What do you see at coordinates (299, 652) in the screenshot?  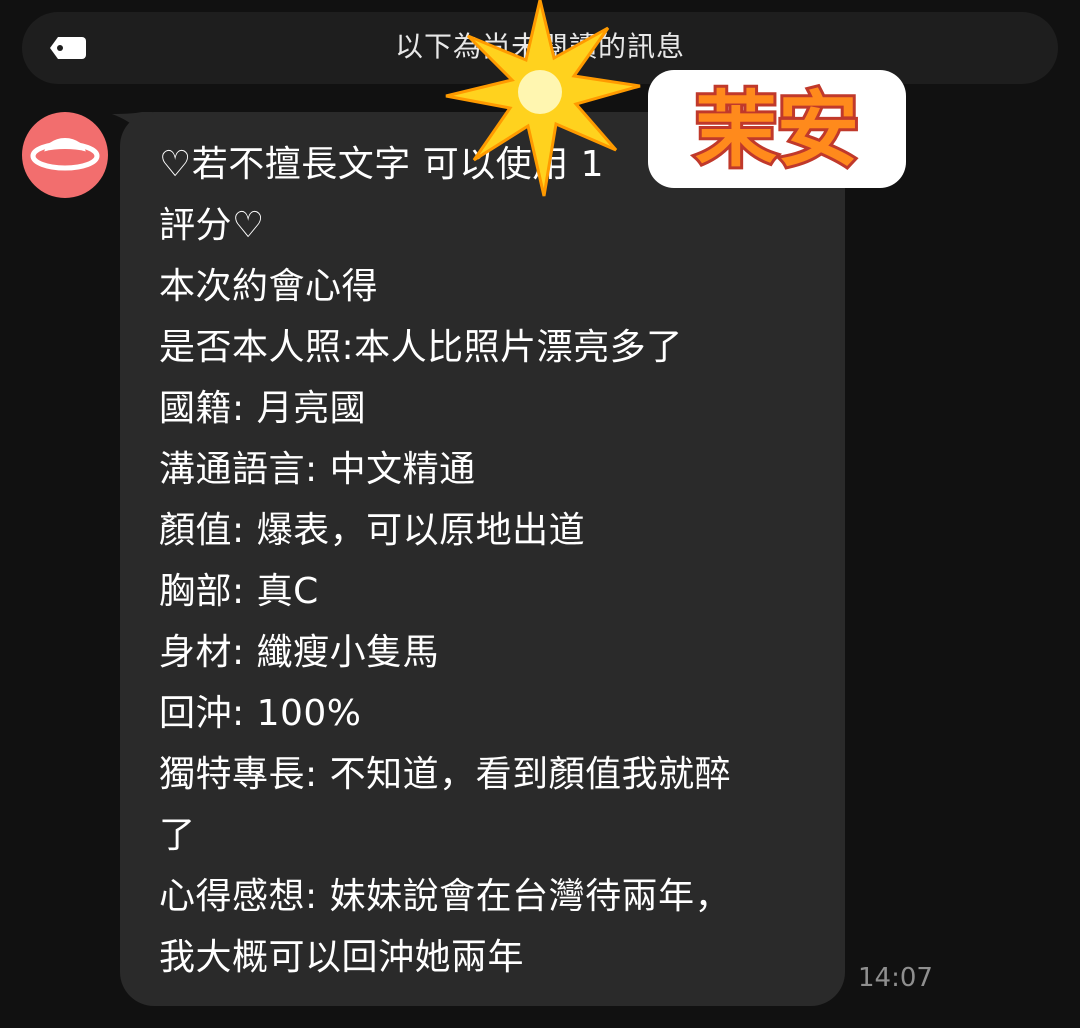 I see `message-line: 身材: 纖瘦小隻馬` at bounding box center [299, 652].